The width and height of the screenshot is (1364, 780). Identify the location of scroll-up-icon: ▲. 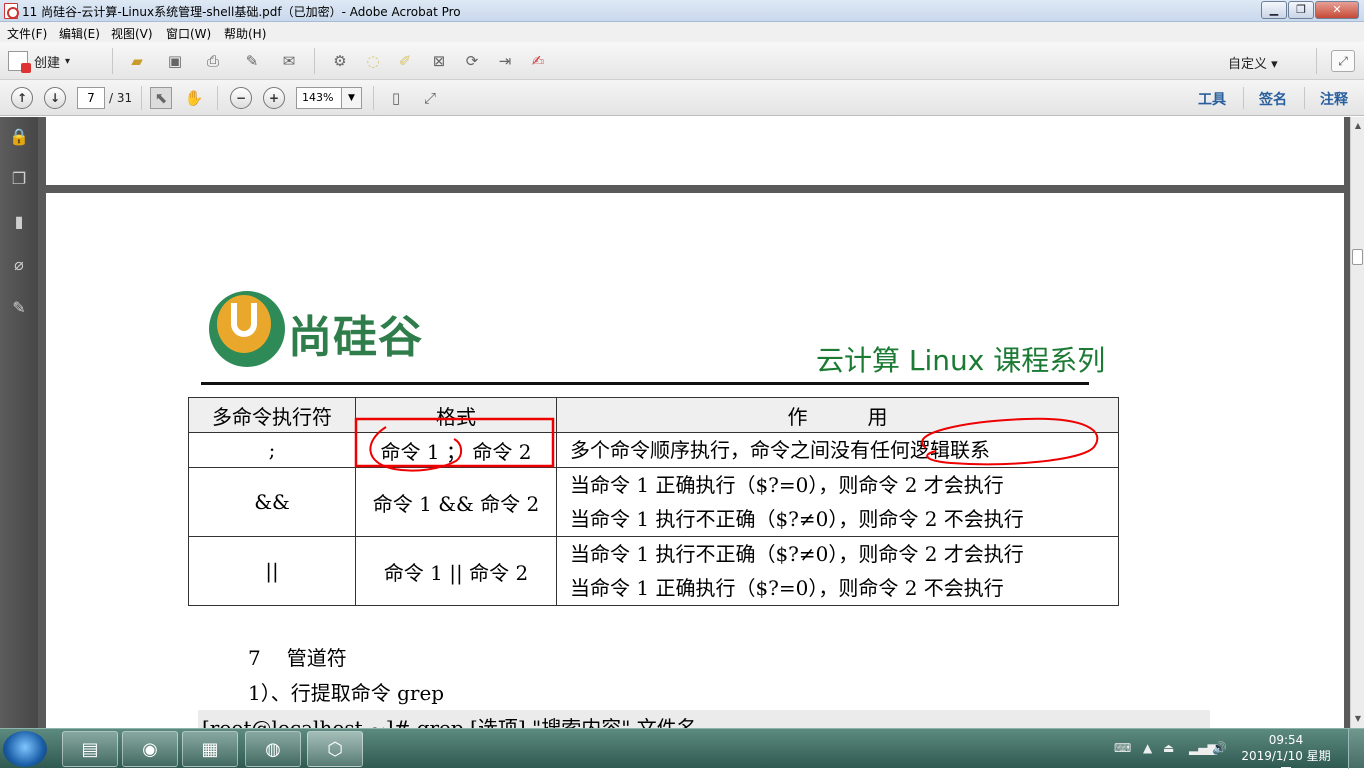
(1357, 126).